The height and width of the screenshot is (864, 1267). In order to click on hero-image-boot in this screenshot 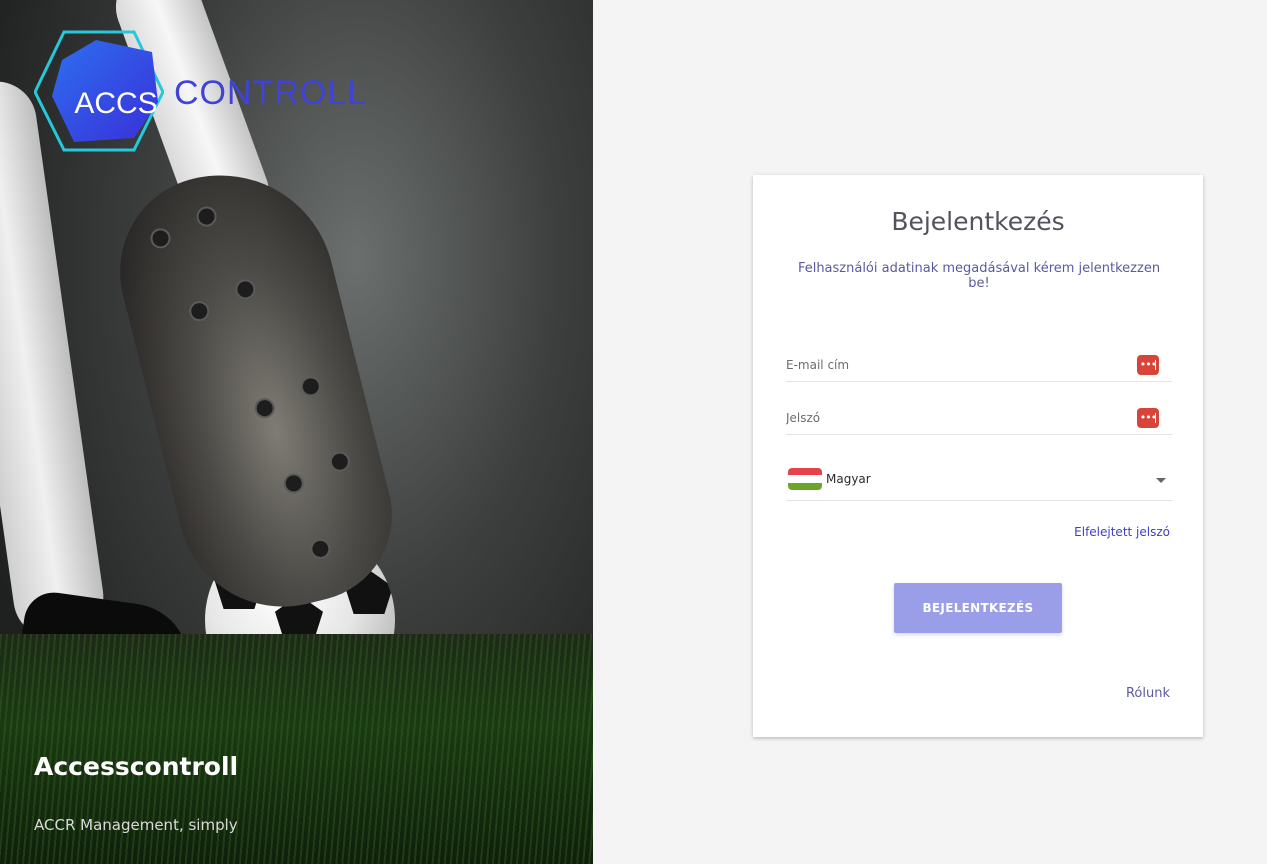, I will do `click(255, 390)`.